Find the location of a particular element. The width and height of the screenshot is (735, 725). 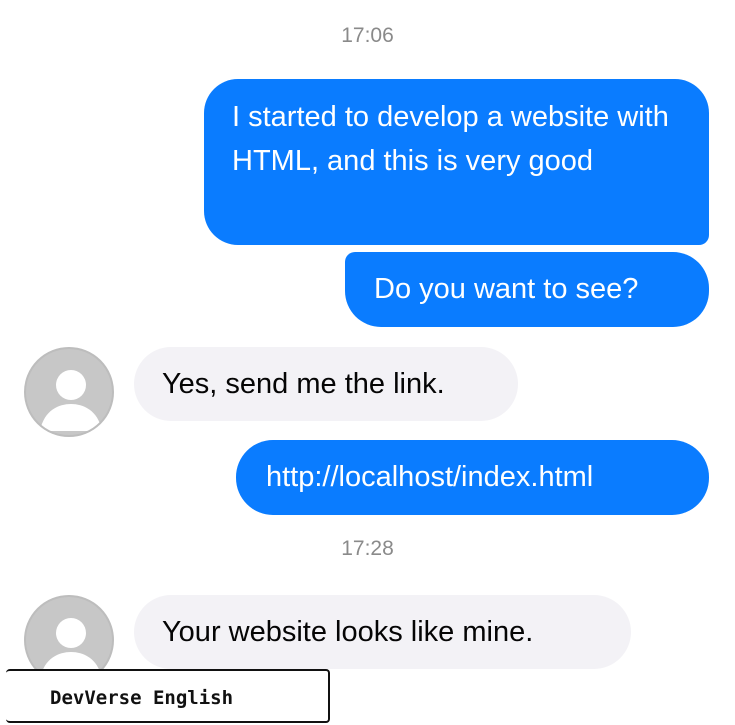

incoming-message-bubble: Your website looks like mine. is located at coordinates (382, 632).